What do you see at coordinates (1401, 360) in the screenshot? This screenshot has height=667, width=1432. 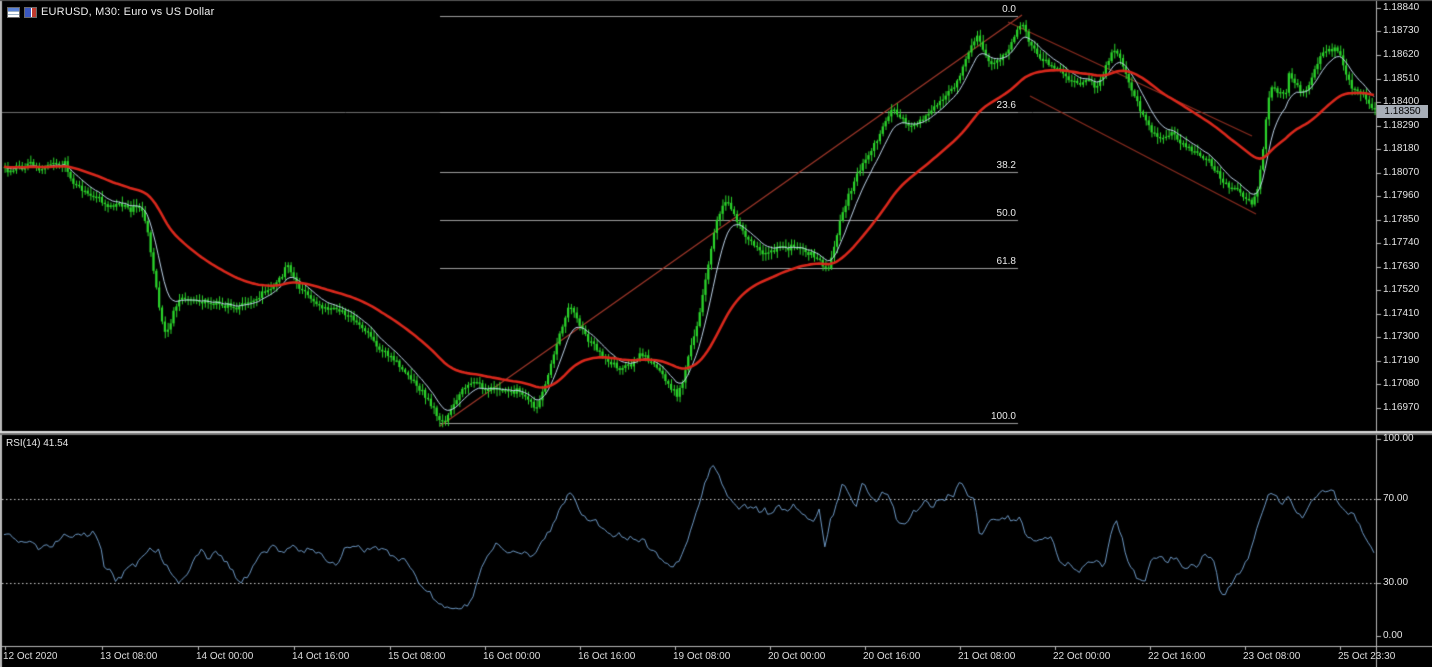 I see `price-axis-label: 1.17190` at bounding box center [1401, 360].